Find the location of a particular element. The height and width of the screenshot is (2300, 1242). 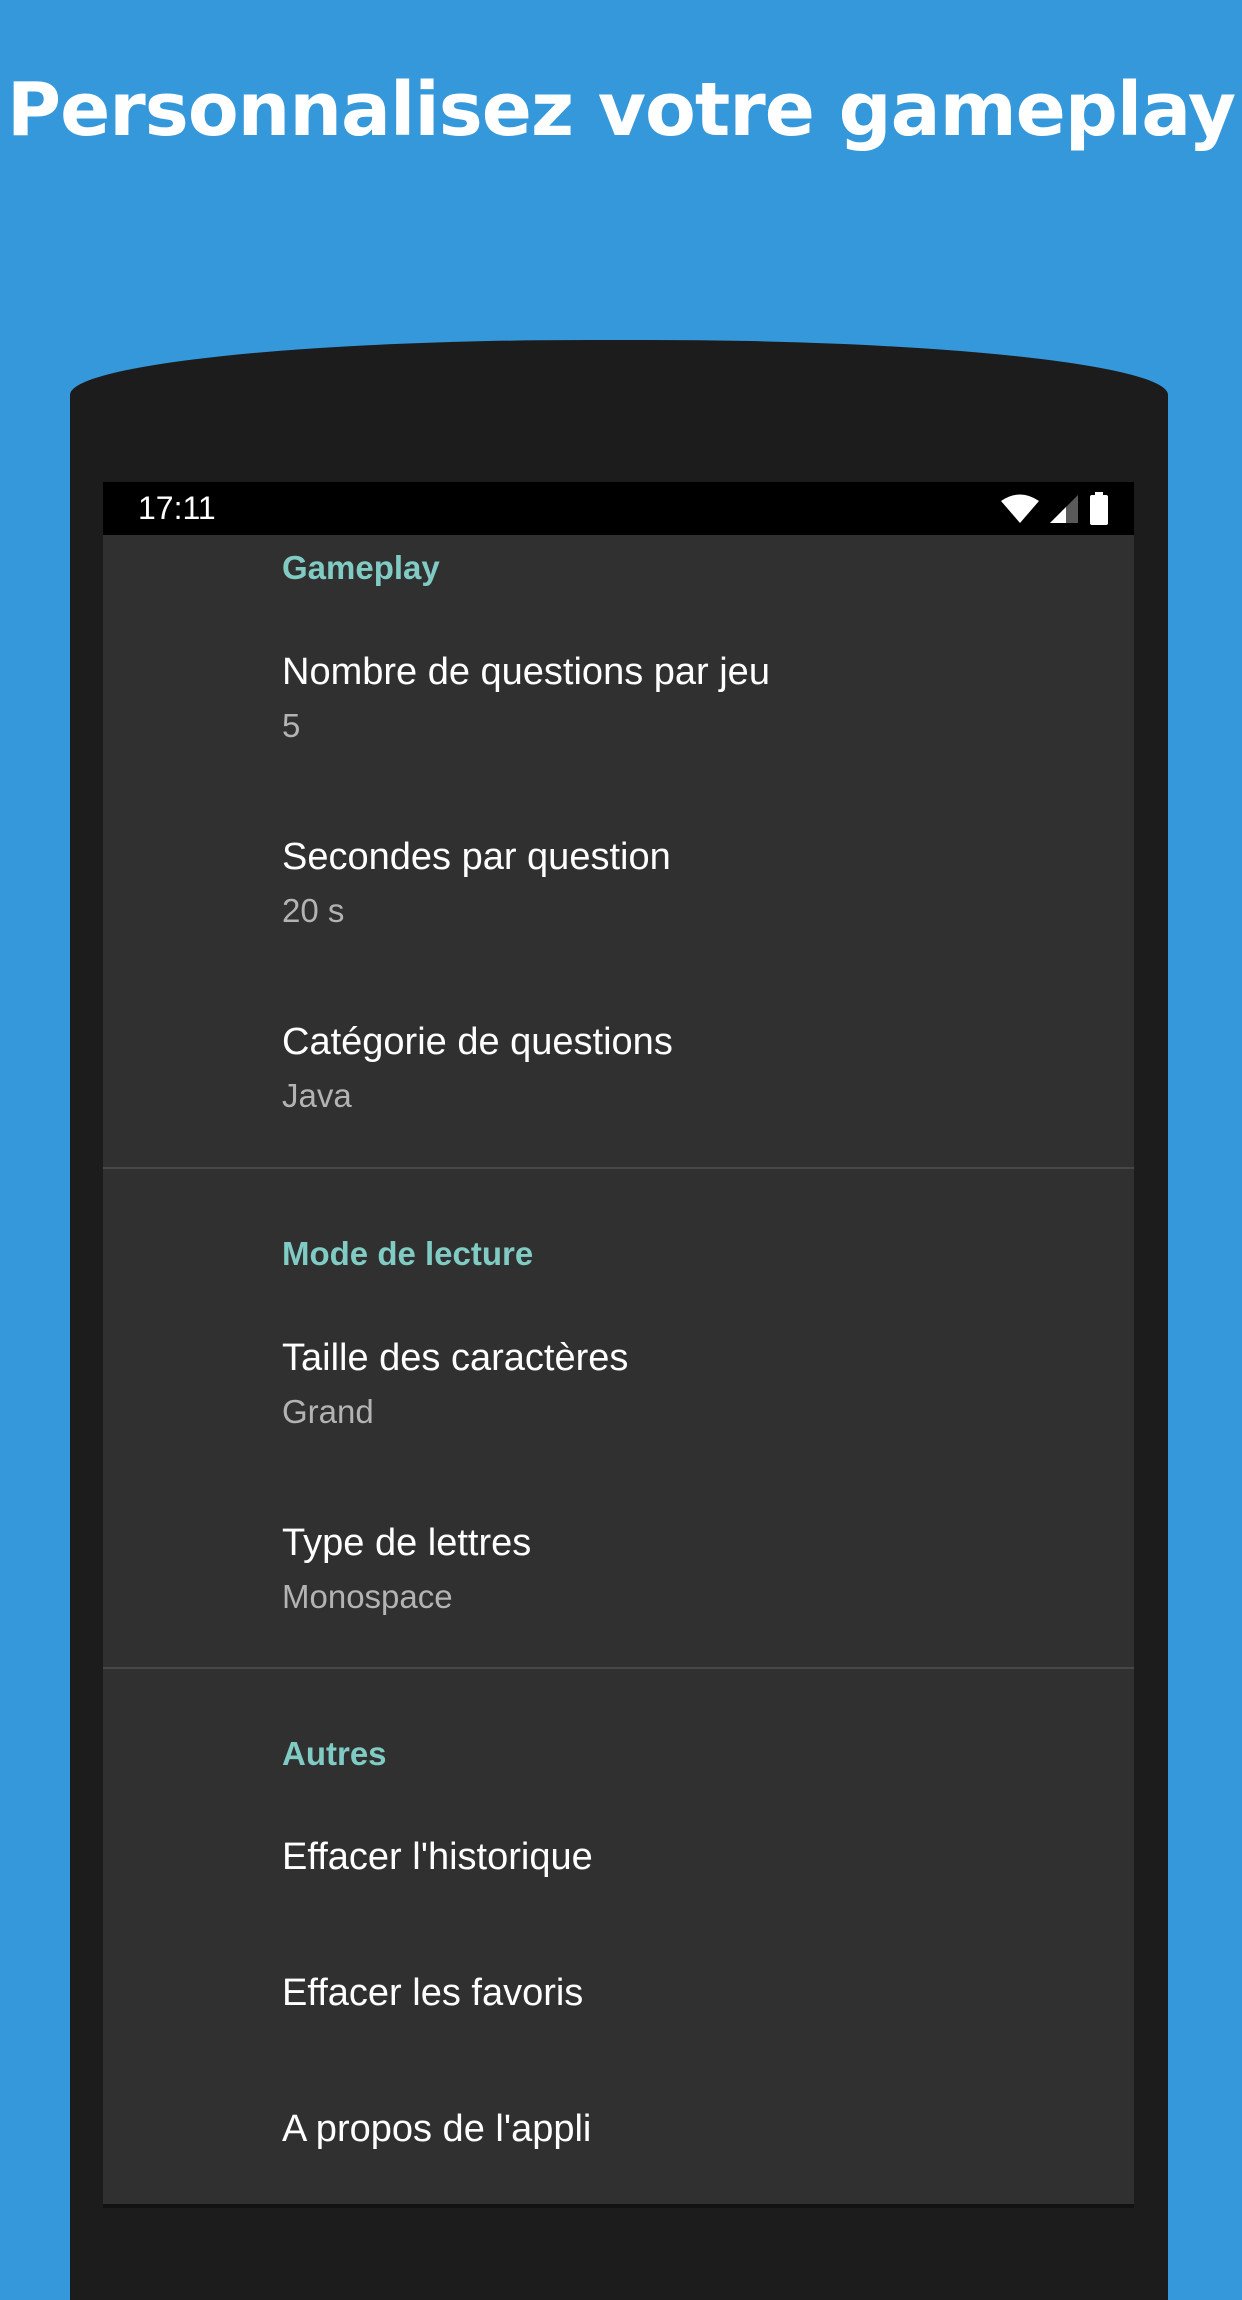

pref-about-app: A propos de l'appli is located at coordinates (618, 2128).